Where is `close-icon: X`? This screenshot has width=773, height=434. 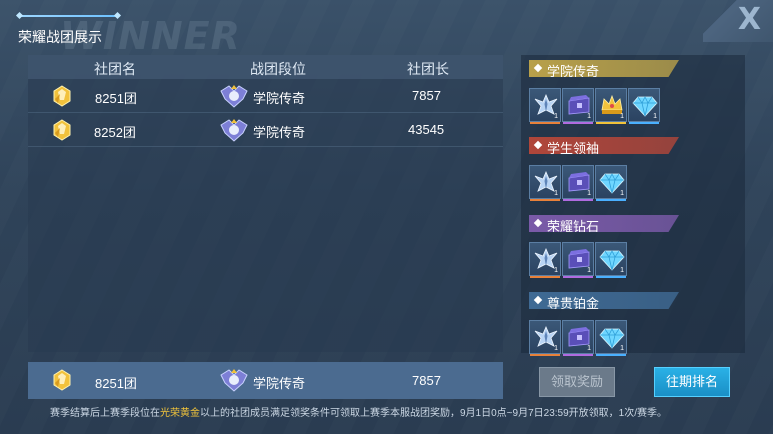
close-icon: X is located at coordinates (749, 19).